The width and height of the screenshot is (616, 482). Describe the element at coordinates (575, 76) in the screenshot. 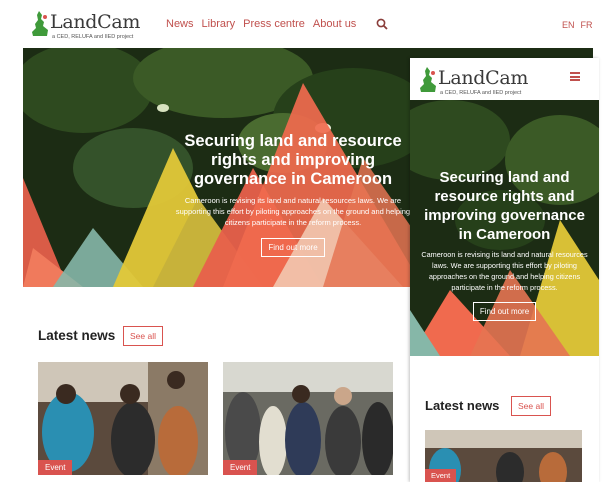

I see `hamburger-menu-icon` at that location.